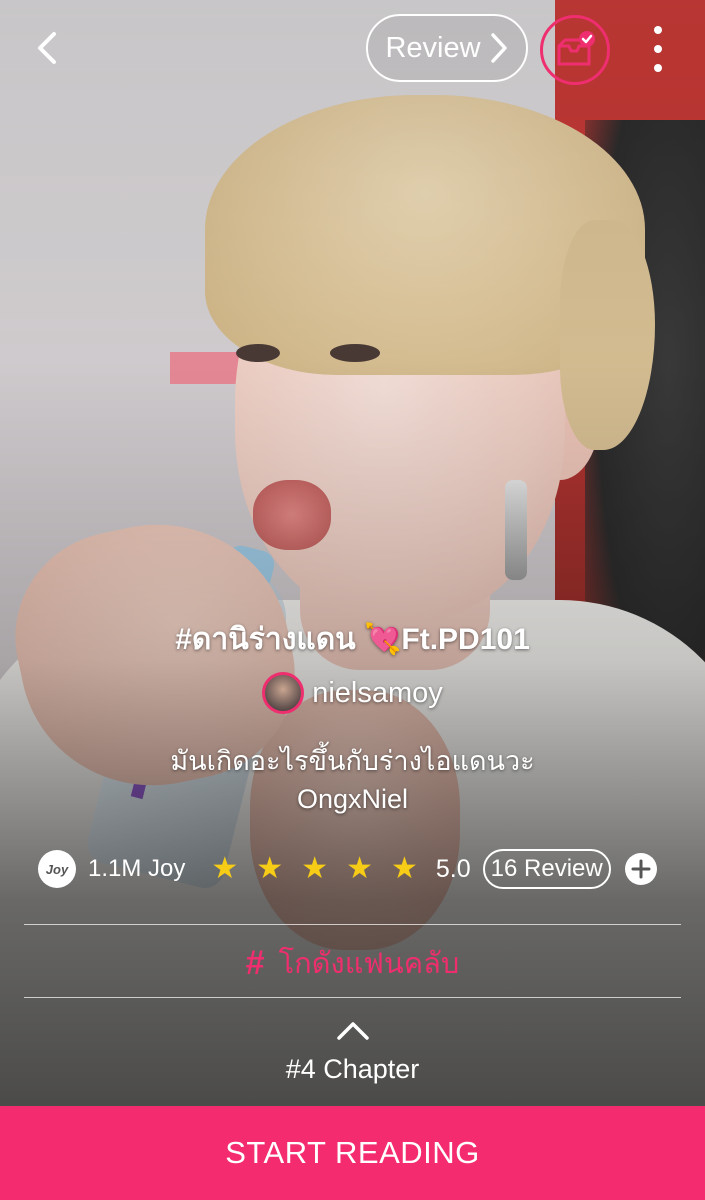 Image resolution: width=705 pixels, height=1200 pixels. Describe the element at coordinates (658, 30) in the screenshot. I see `more-vertical-icon` at that location.